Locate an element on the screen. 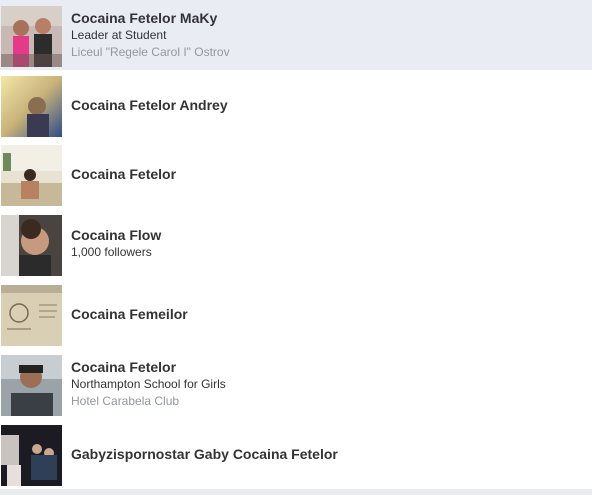 The image size is (592, 495). list-footer-divider is located at coordinates (296, 492).